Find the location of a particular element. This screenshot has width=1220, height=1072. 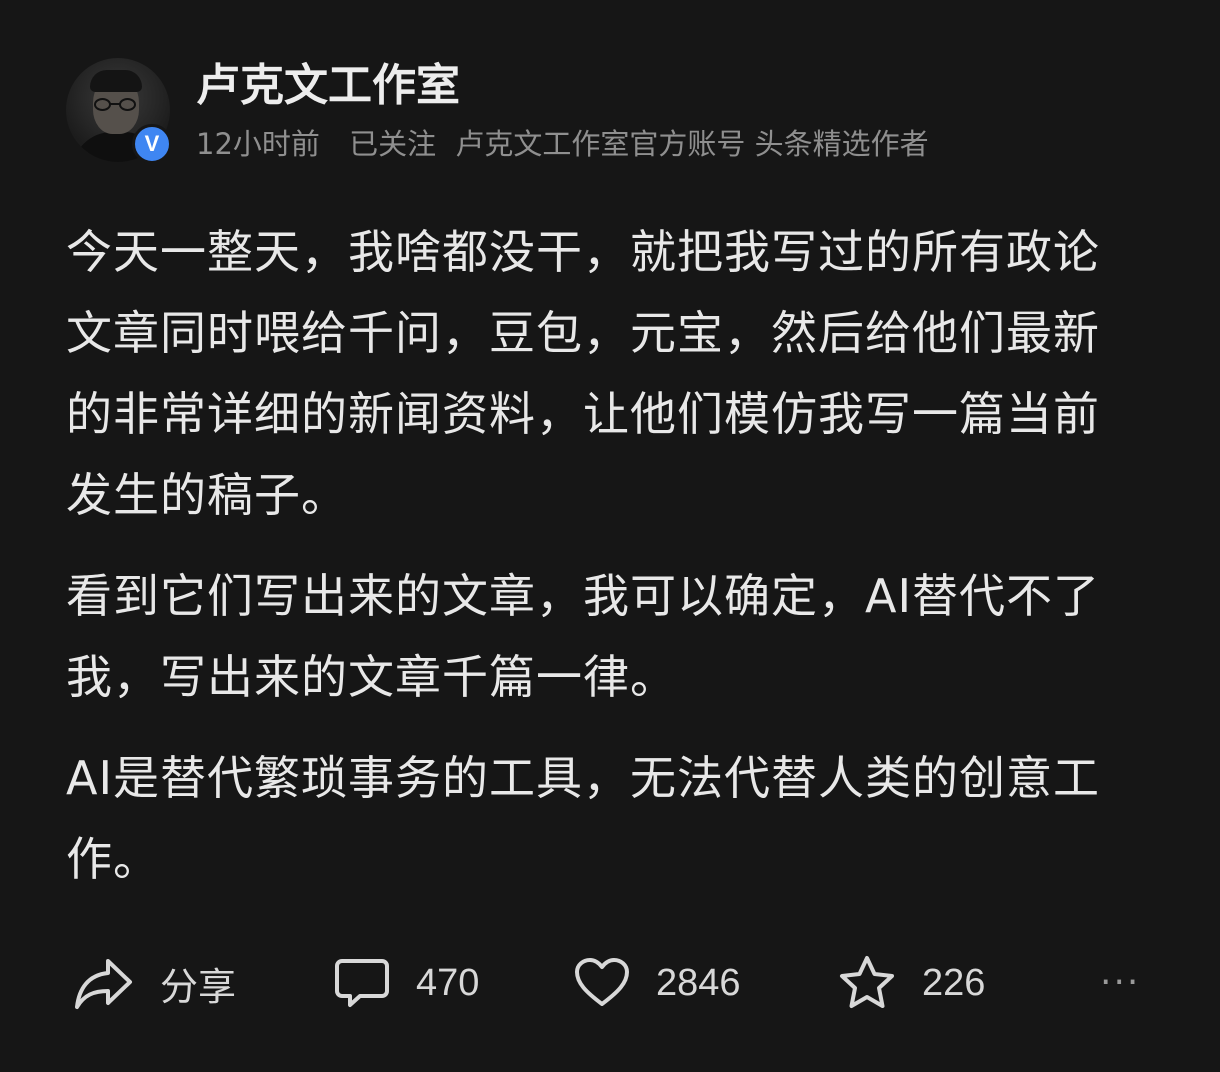

favorite-count: 226 is located at coordinates (954, 982).